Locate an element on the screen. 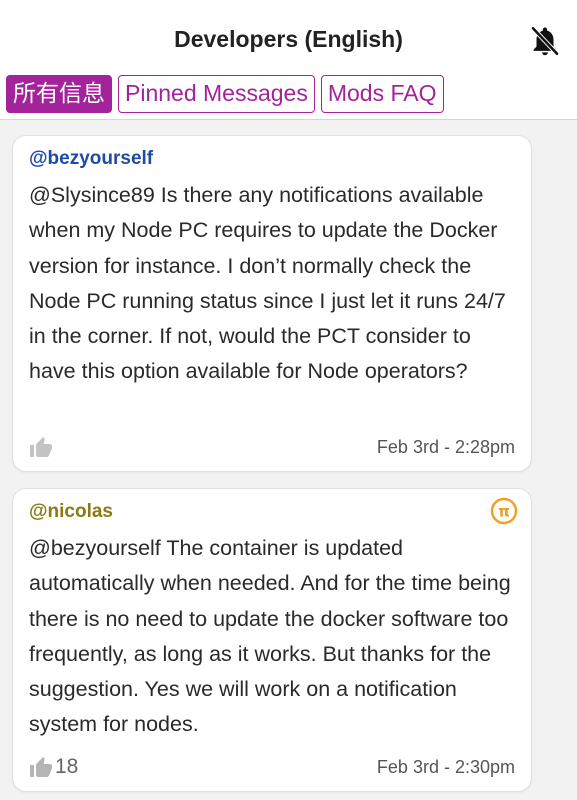  pi-coin-icon: π is located at coordinates (504, 511).